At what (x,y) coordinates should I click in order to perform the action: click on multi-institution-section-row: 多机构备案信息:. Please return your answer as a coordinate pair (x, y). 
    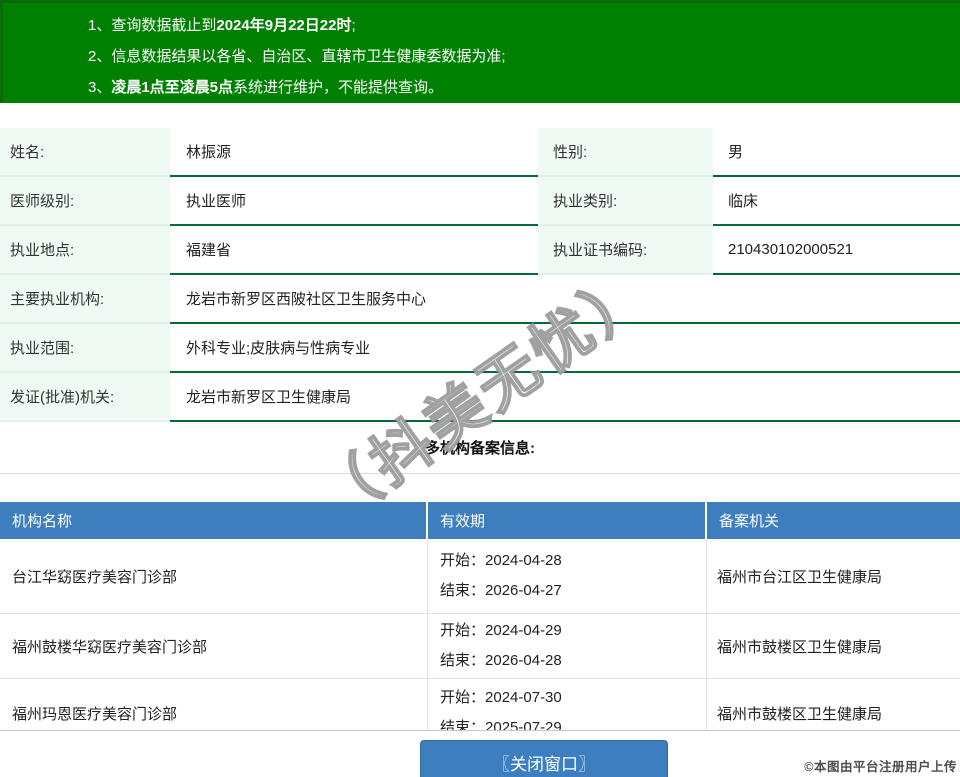
    Looking at the image, I should click on (480, 448).